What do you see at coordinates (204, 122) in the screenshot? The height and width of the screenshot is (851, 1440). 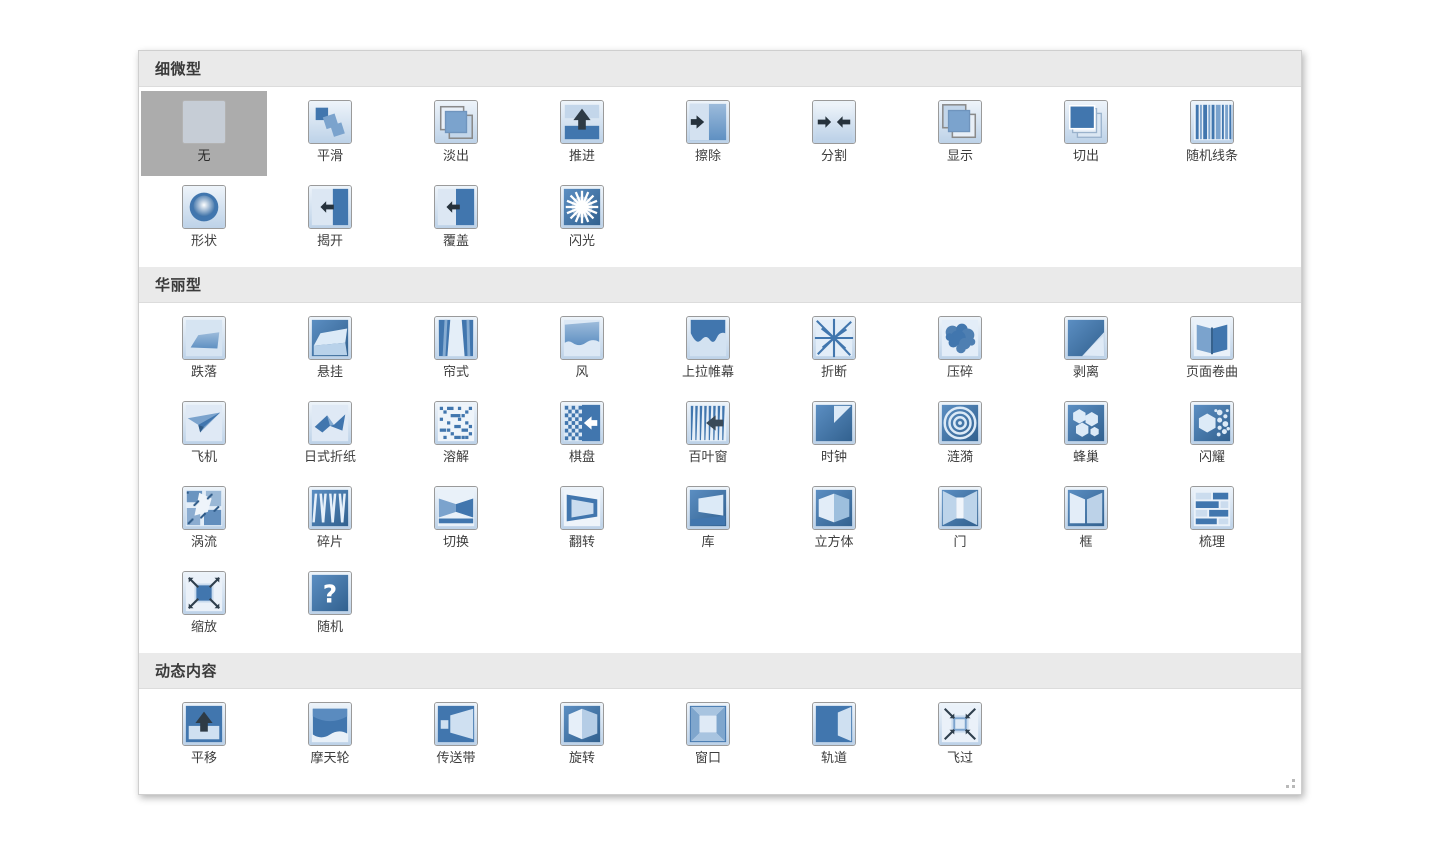 I see `none-icon` at bounding box center [204, 122].